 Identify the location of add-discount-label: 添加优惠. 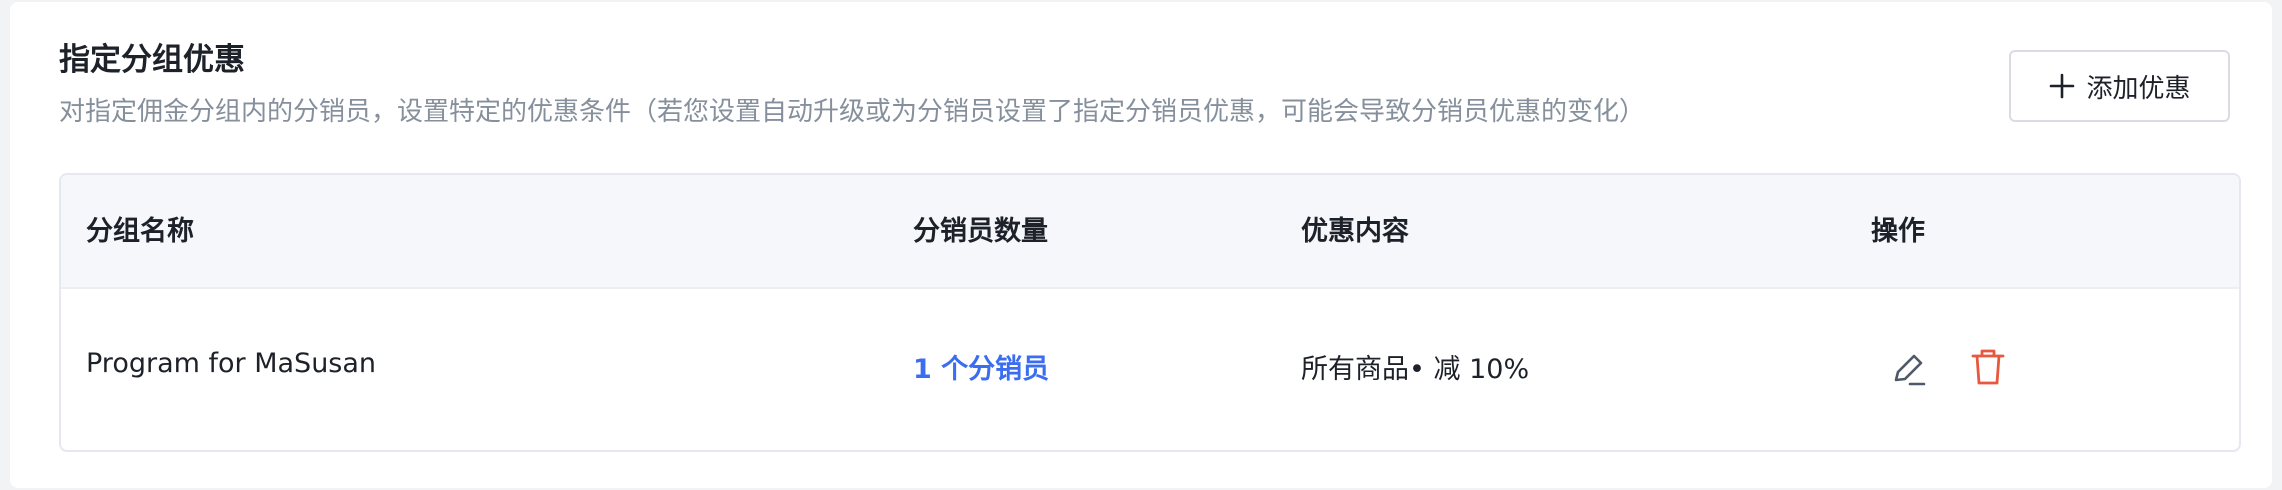
(2138, 88).